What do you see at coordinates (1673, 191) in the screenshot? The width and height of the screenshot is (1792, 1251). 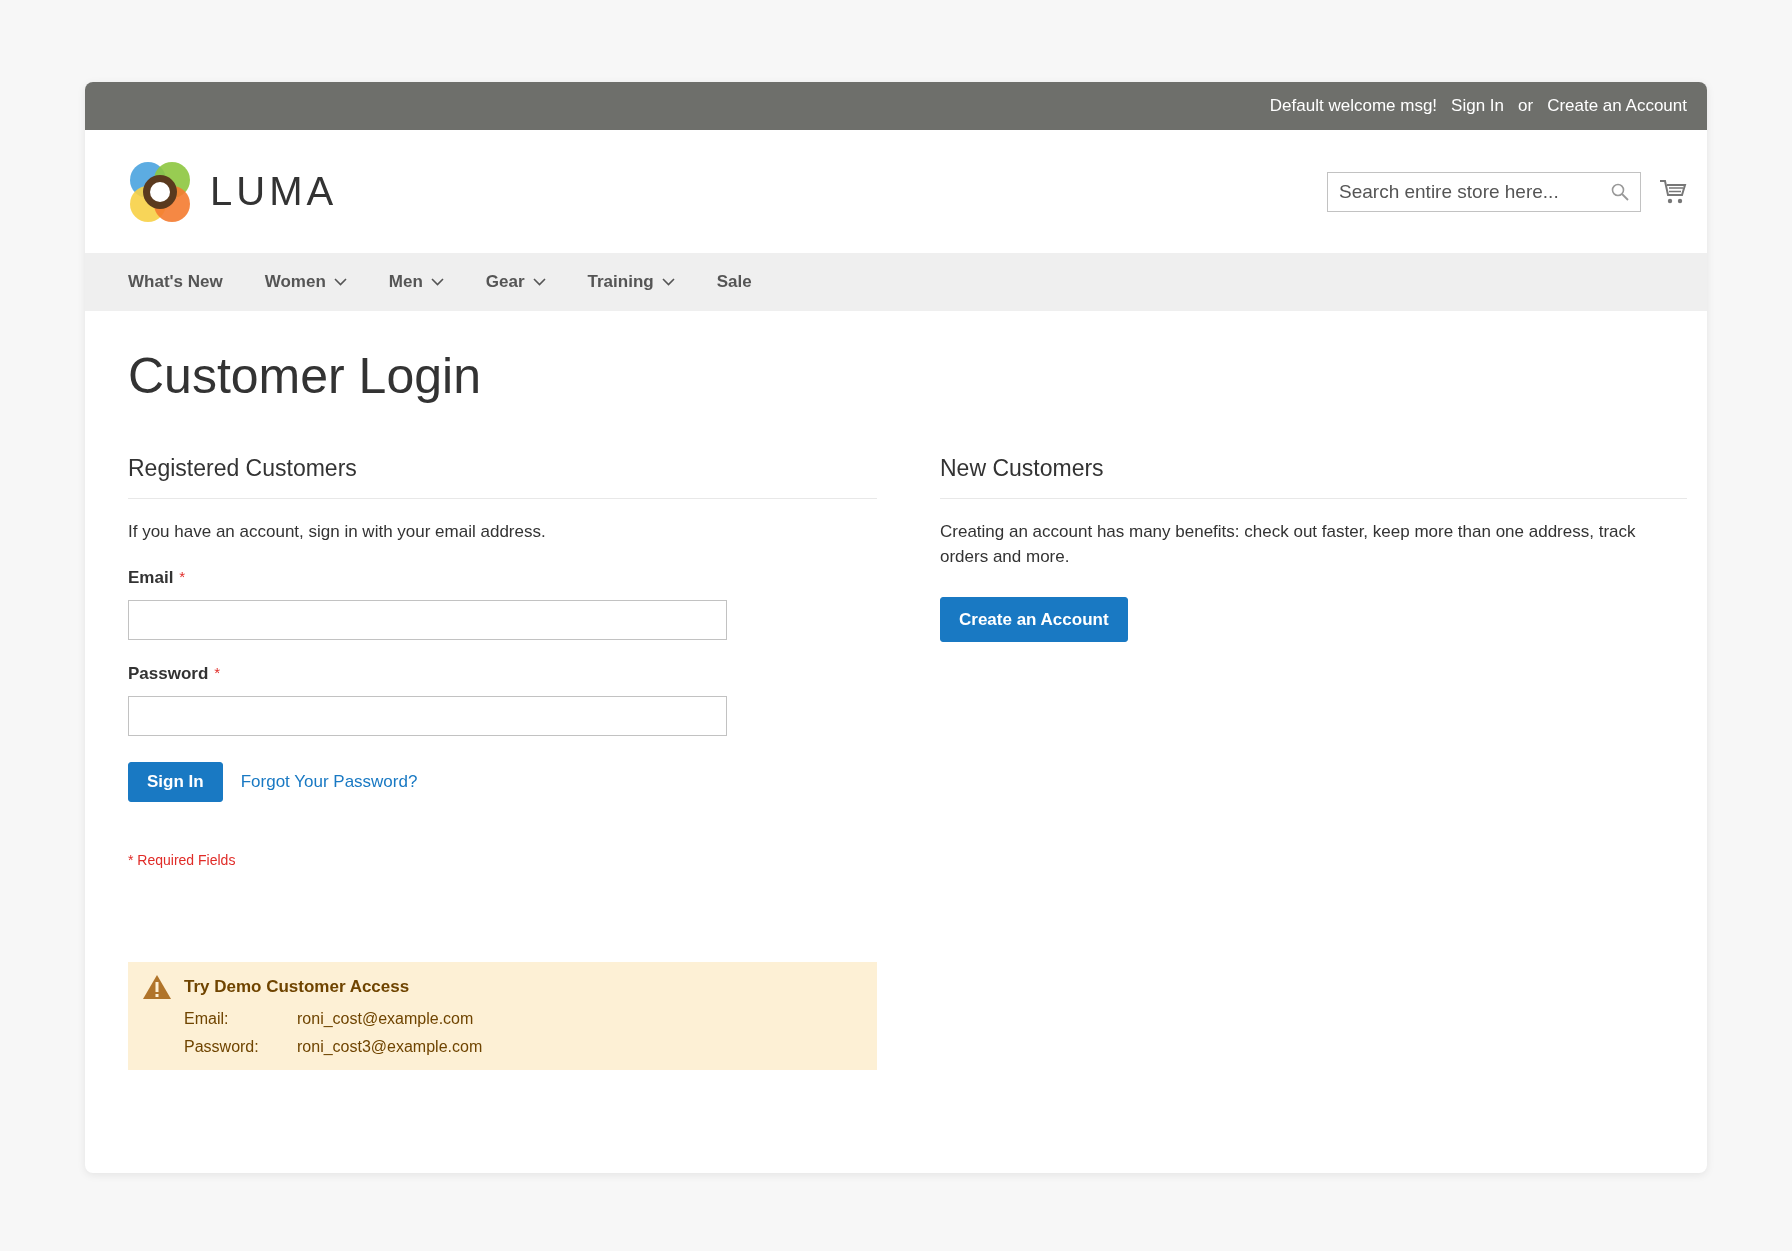 I see `cart-icon` at bounding box center [1673, 191].